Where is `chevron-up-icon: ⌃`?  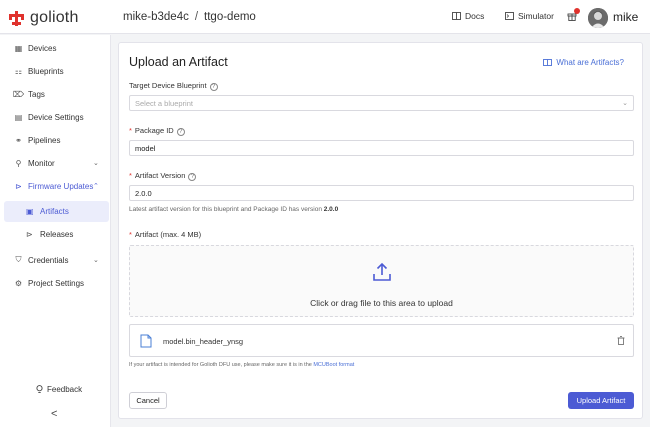 chevron-up-icon: ⌃ is located at coordinates (96, 186).